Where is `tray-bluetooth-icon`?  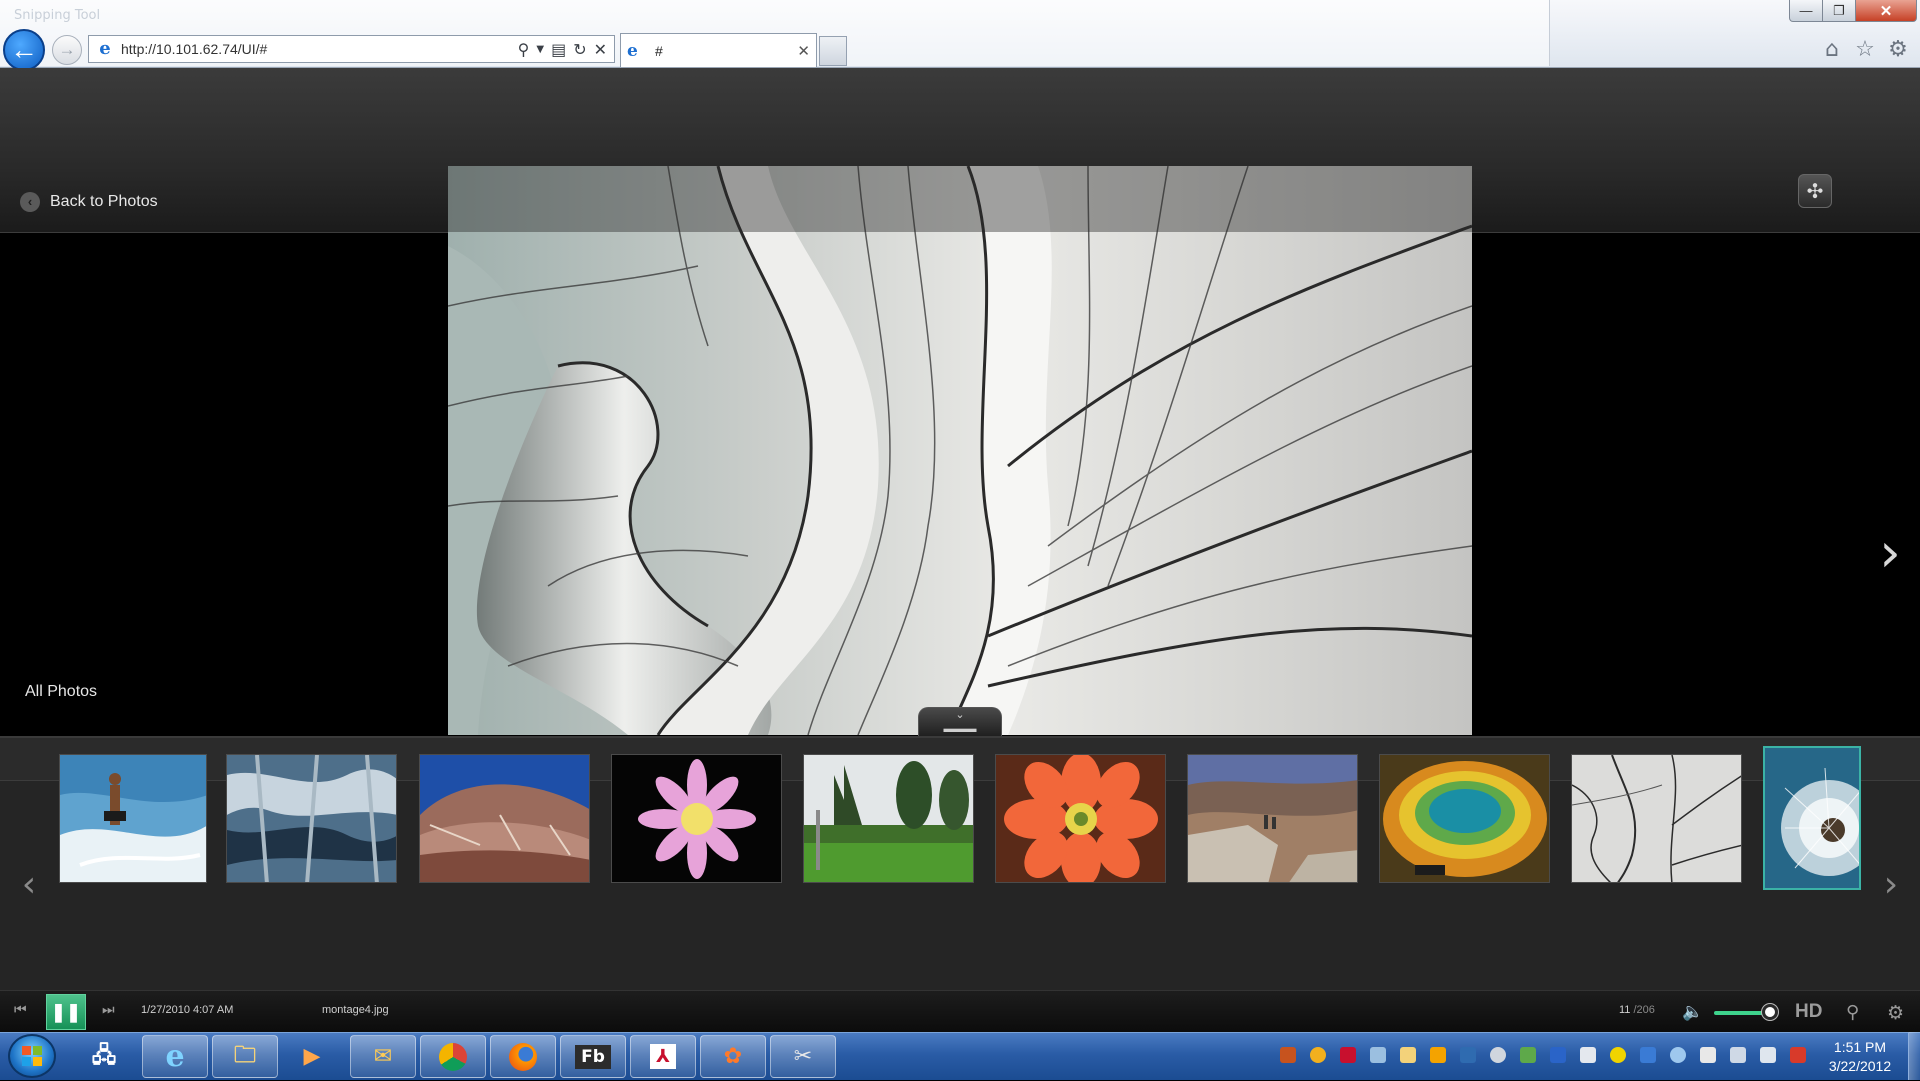
tray-bluetooth-icon is located at coordinates (1558, 1055).